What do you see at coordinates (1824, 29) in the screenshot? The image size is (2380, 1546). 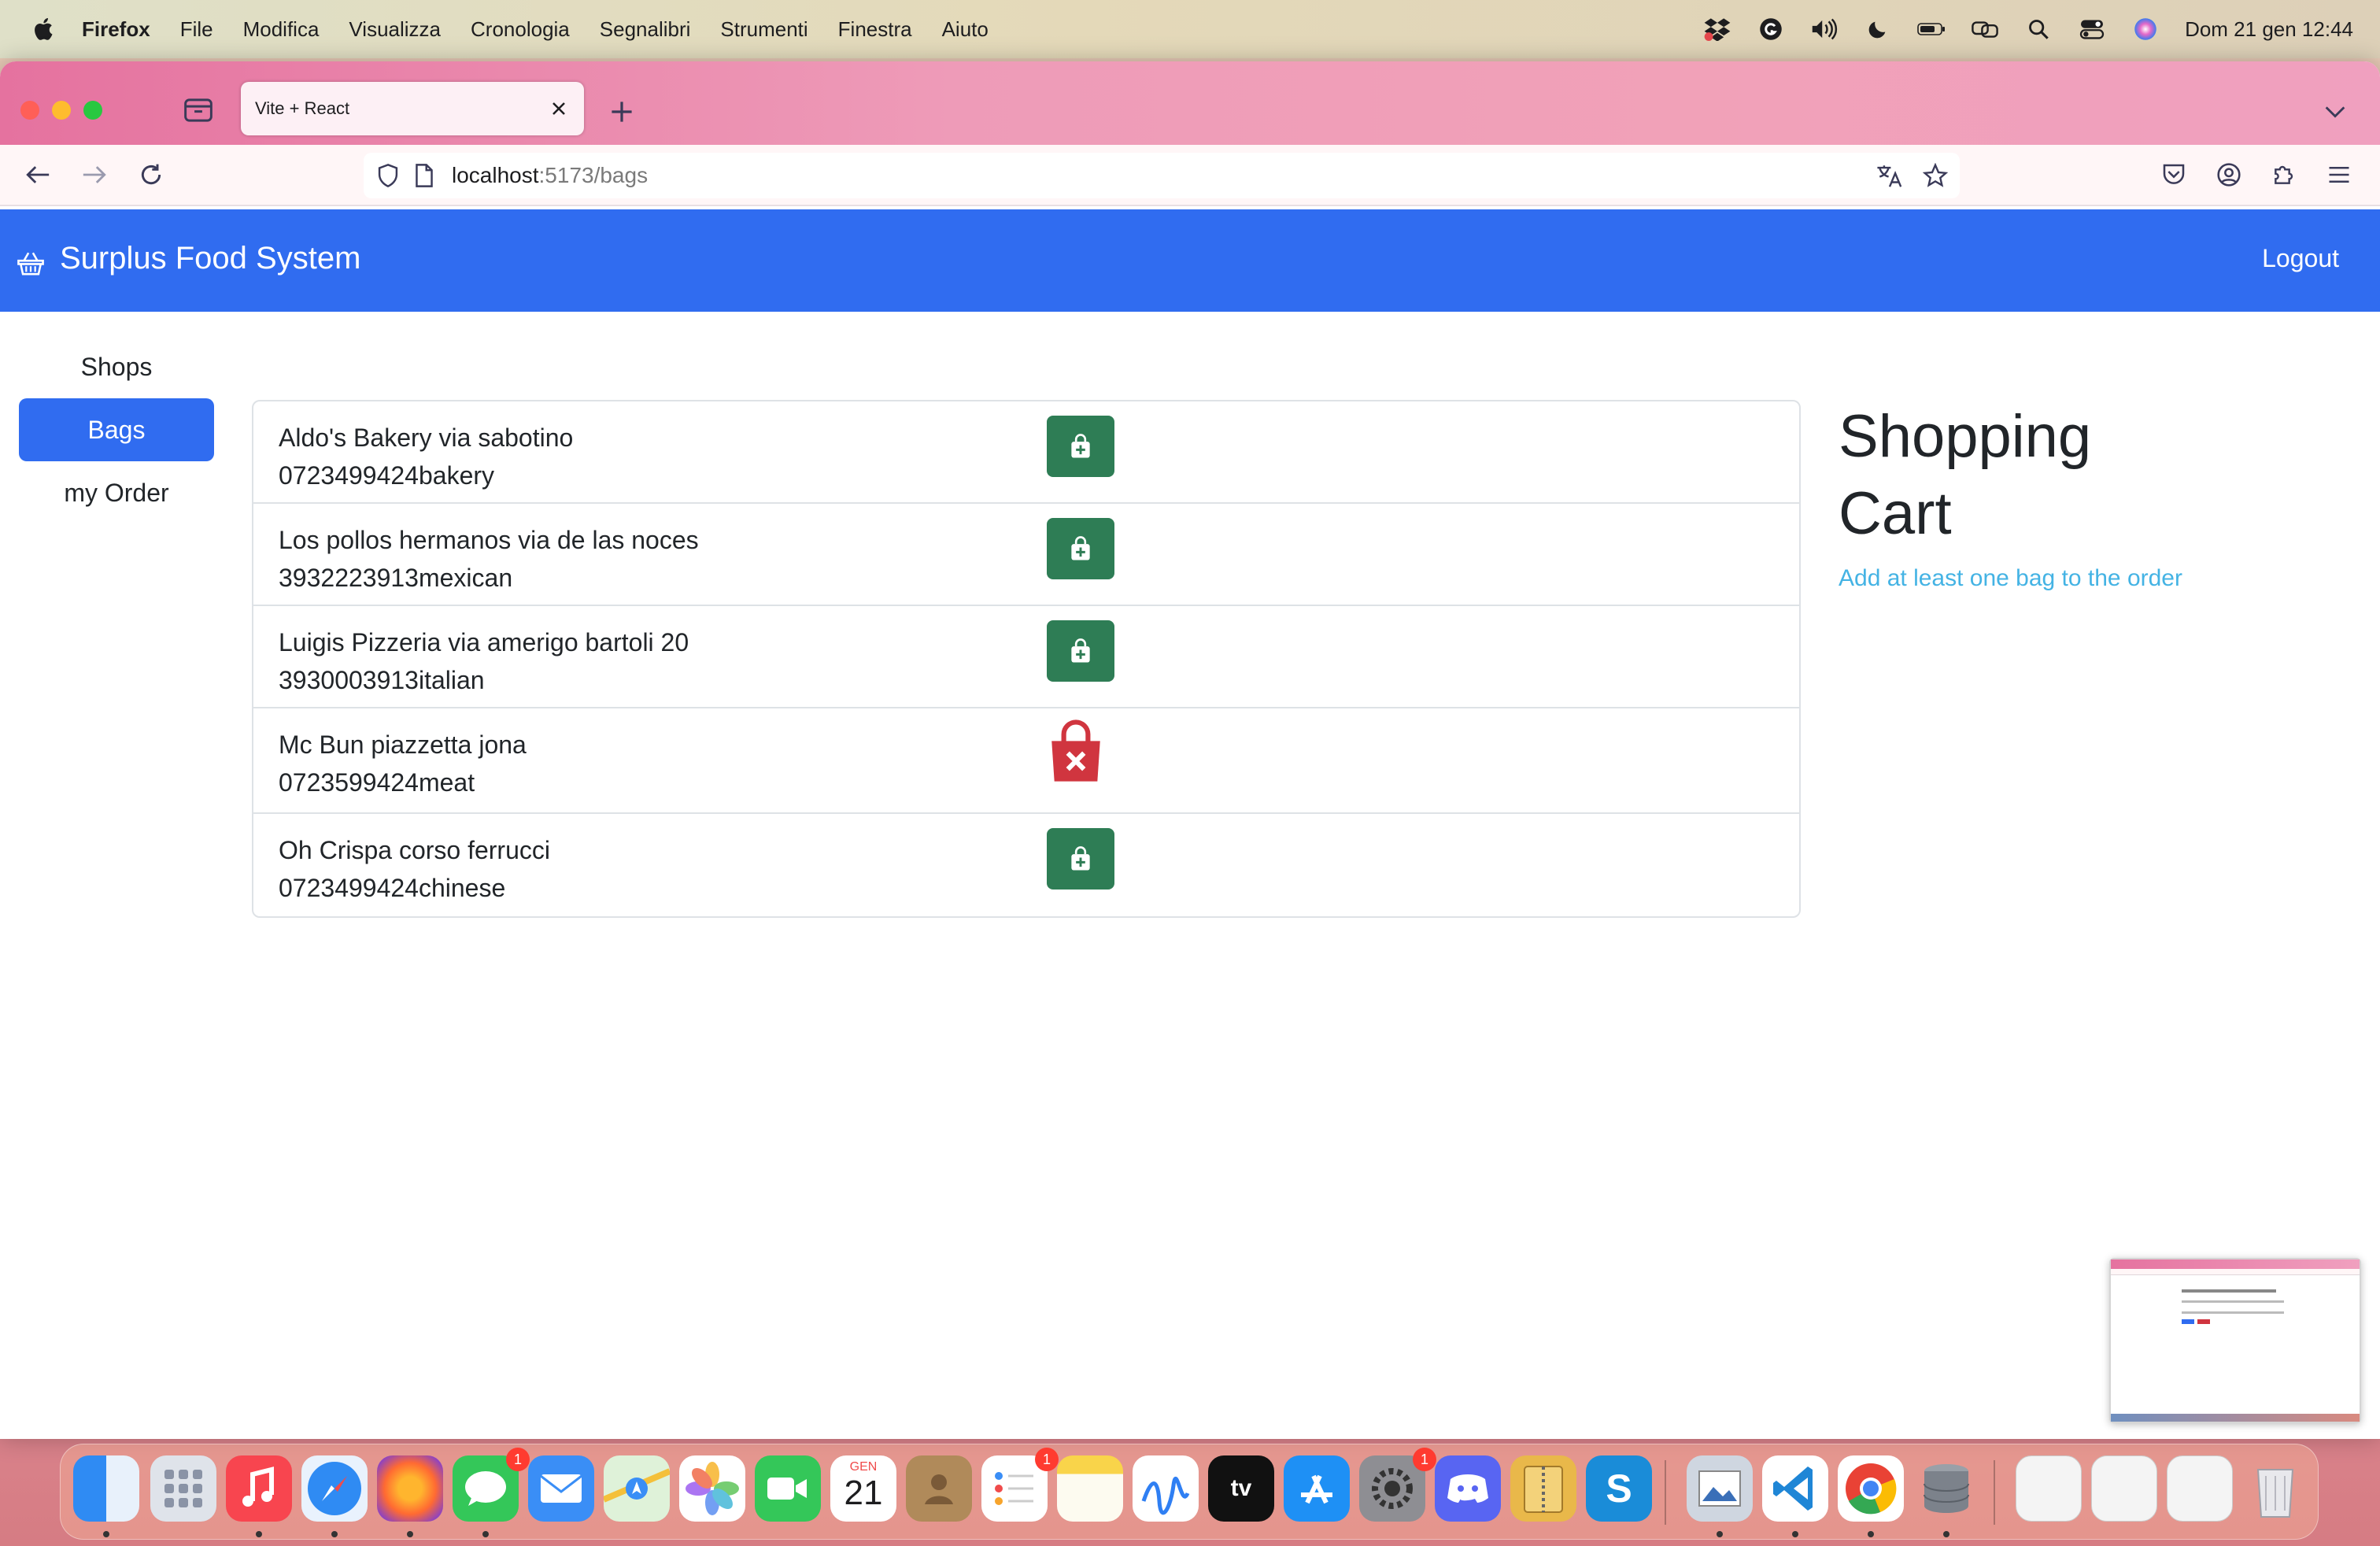 I see `volume-icon` at bounding box center [1824, 29].